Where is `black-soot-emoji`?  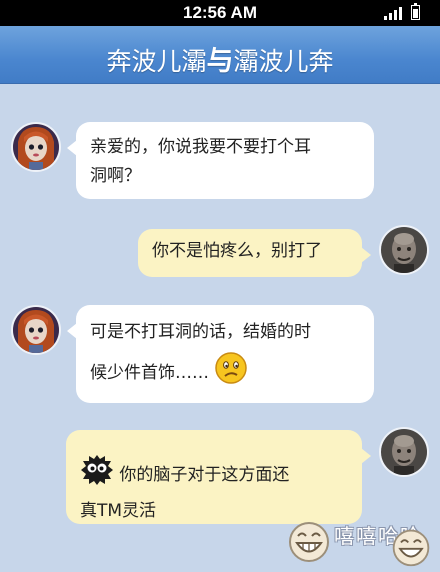 black-soot-emoji is located at coordinates (97, 475).